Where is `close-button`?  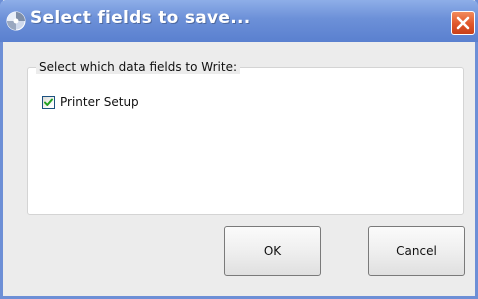 close-button is located at coordinates (463, 23).